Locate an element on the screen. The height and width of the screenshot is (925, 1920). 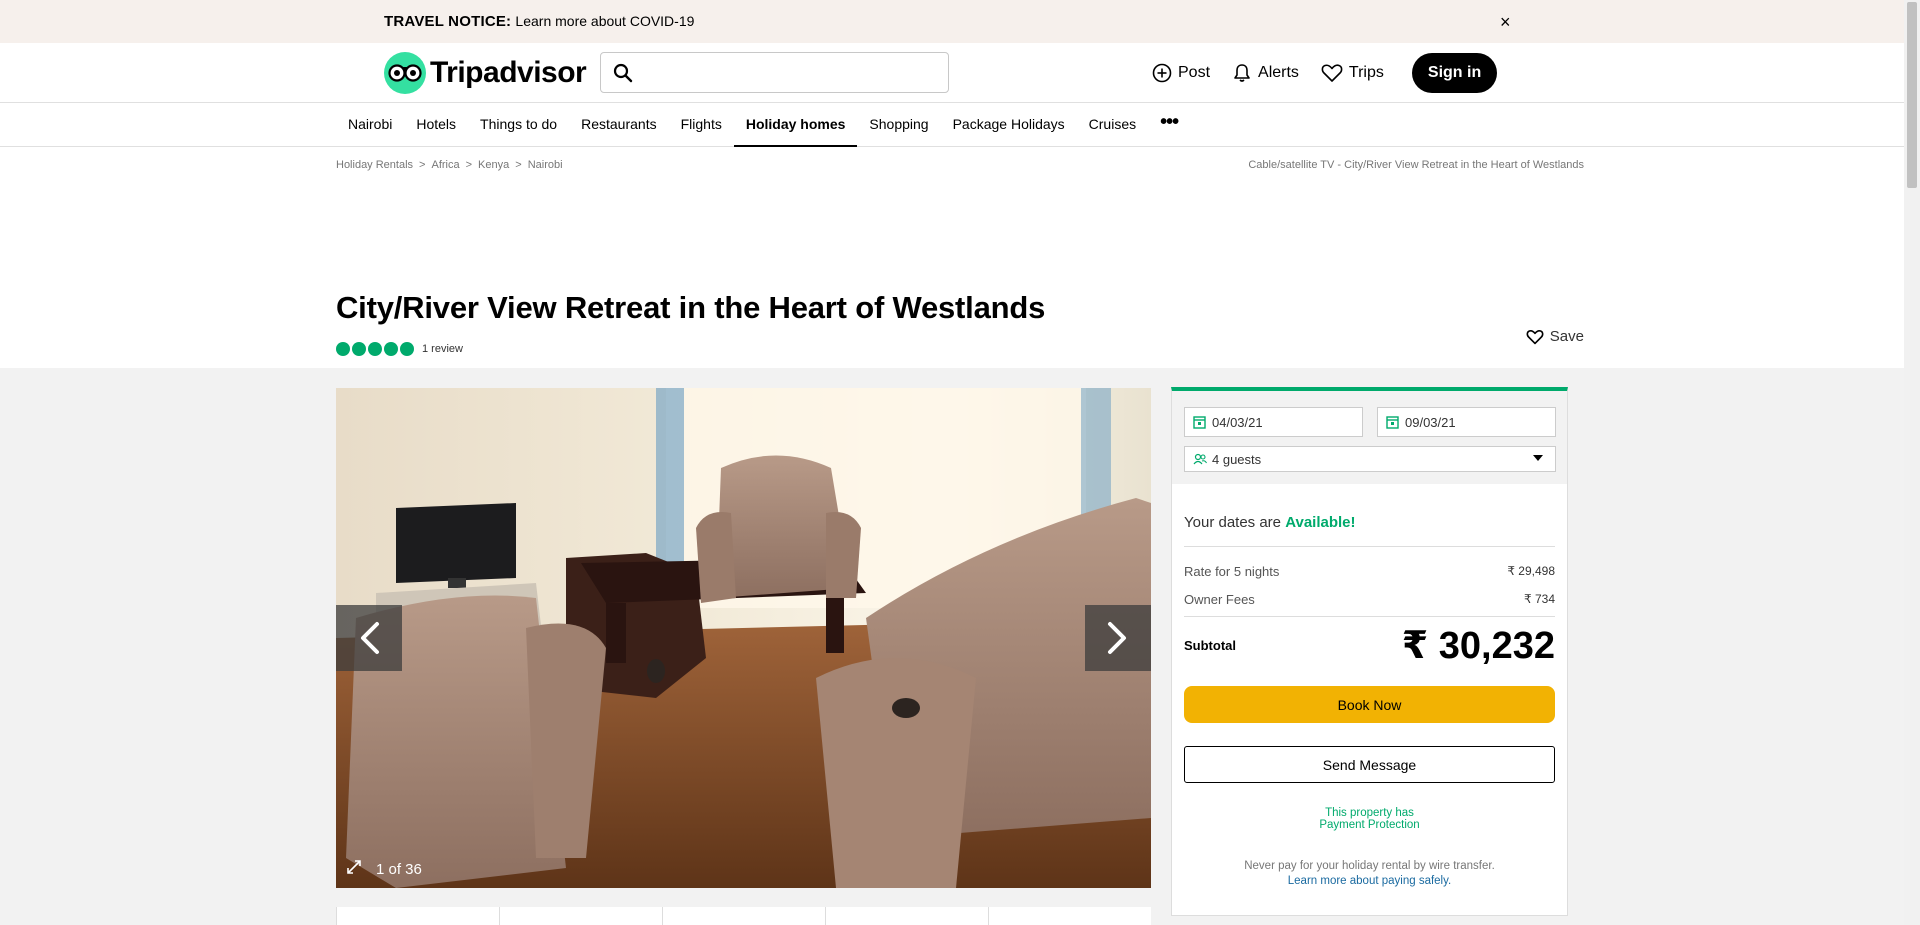
guests-value: 4 guests is located at coordinates (1237, 459).